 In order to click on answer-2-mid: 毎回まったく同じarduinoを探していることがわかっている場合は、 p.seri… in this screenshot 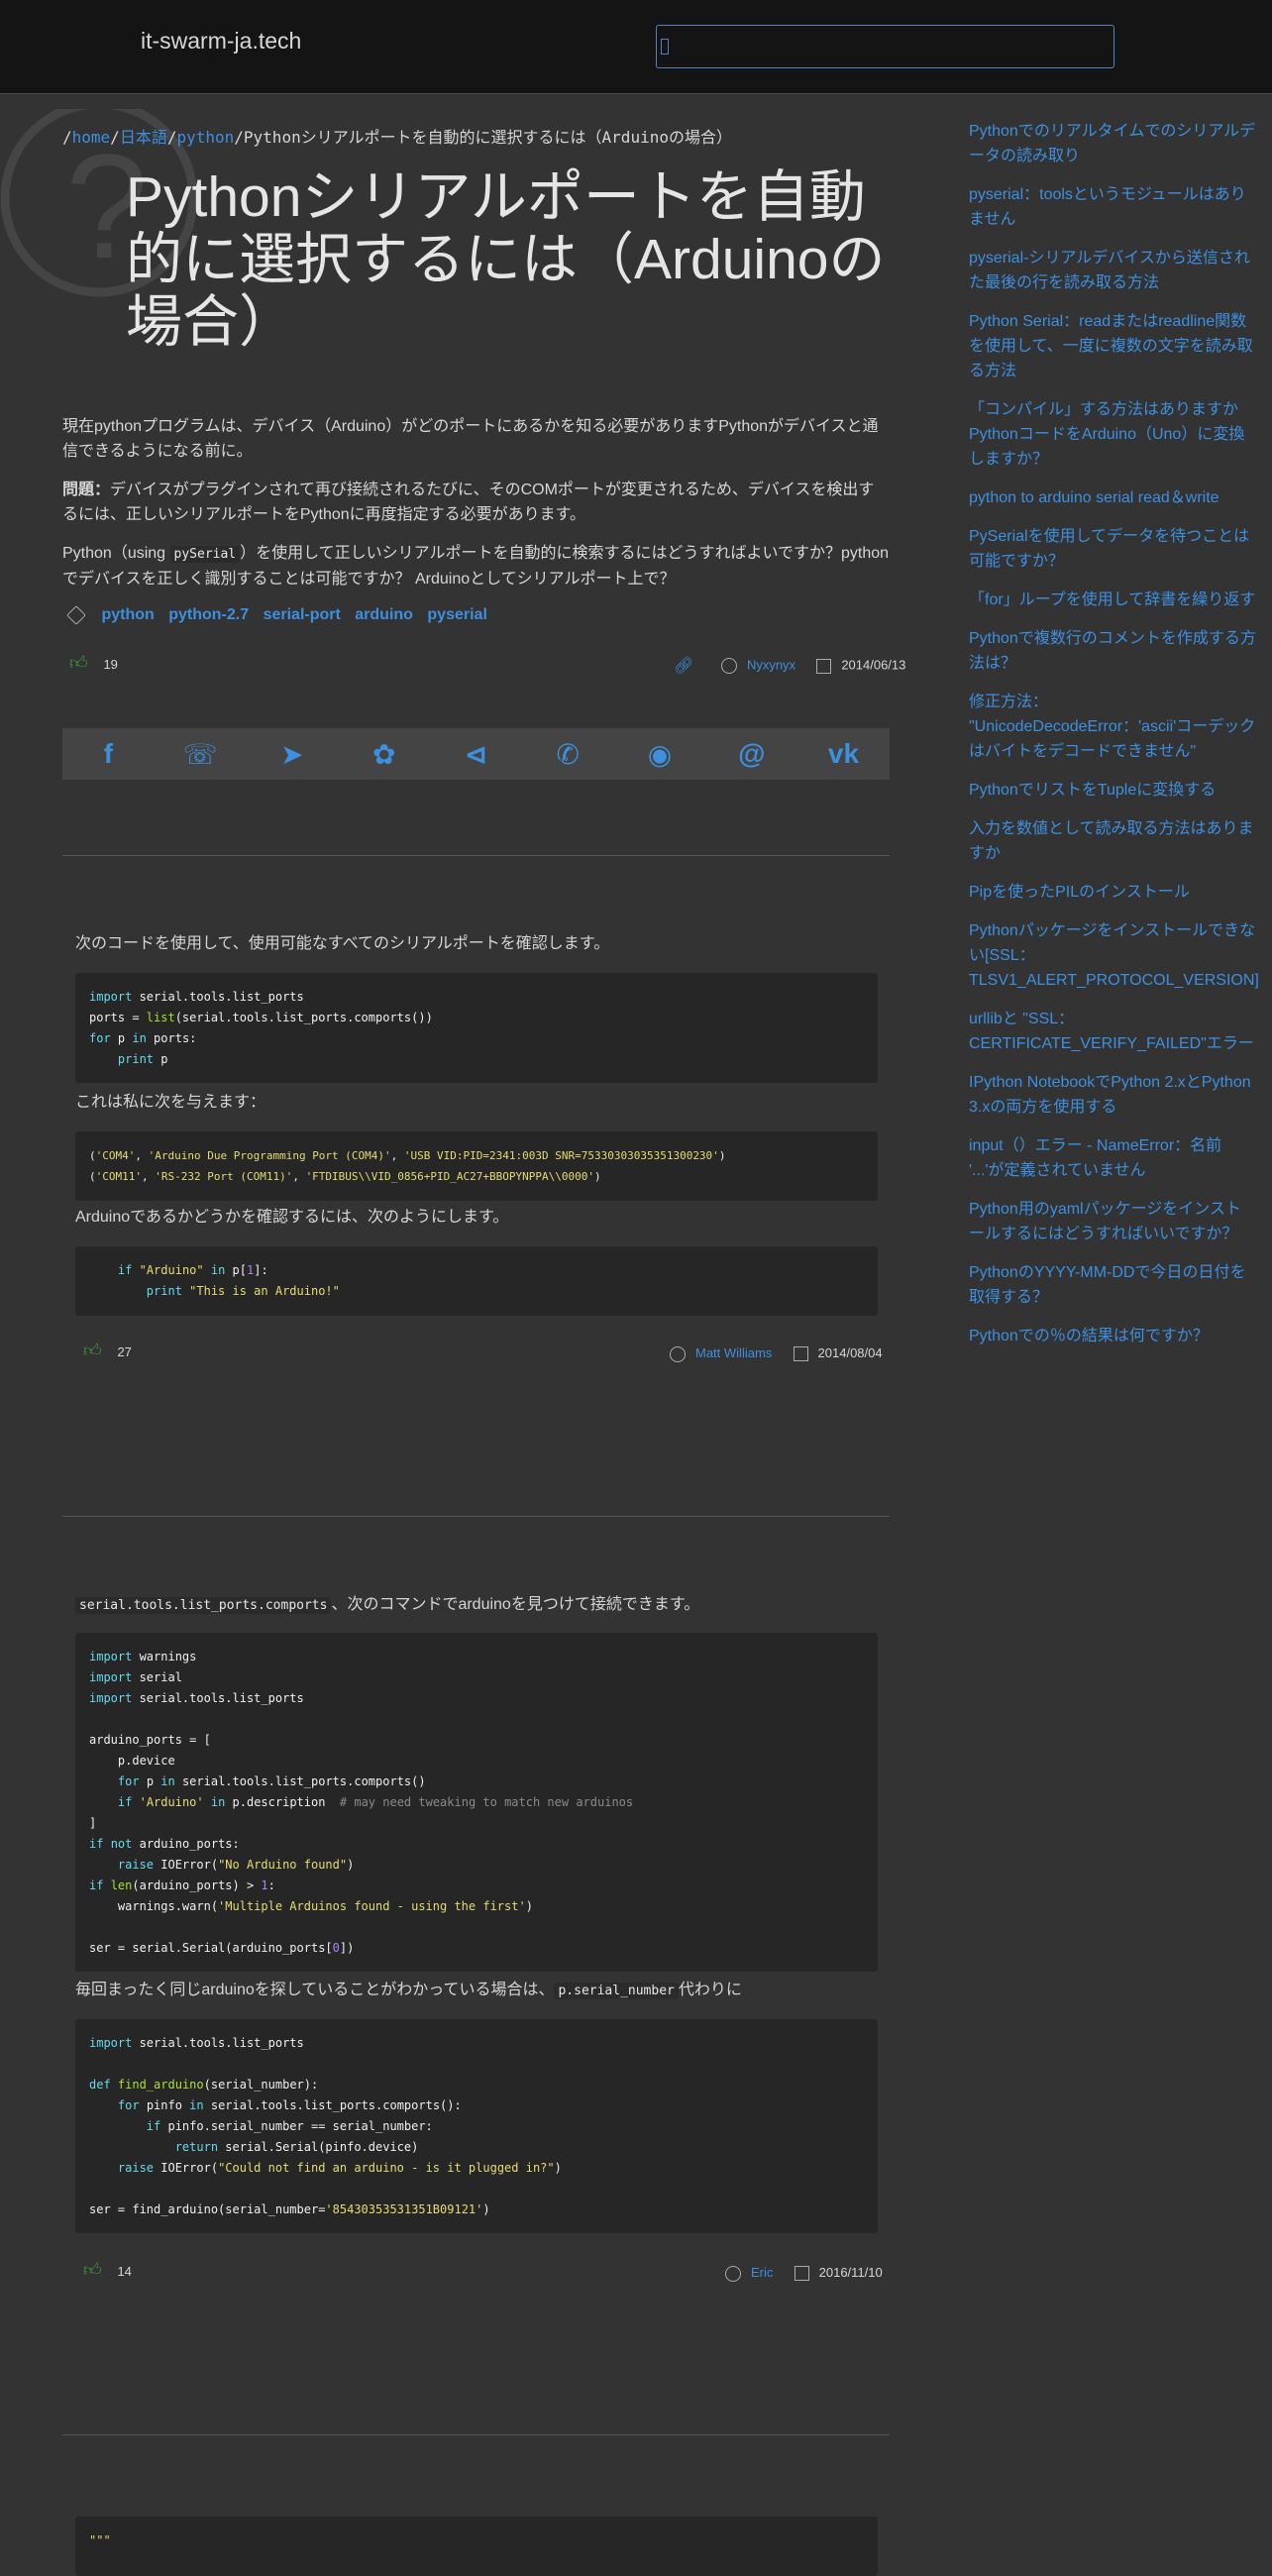, I will do `click(409, 1991)`.